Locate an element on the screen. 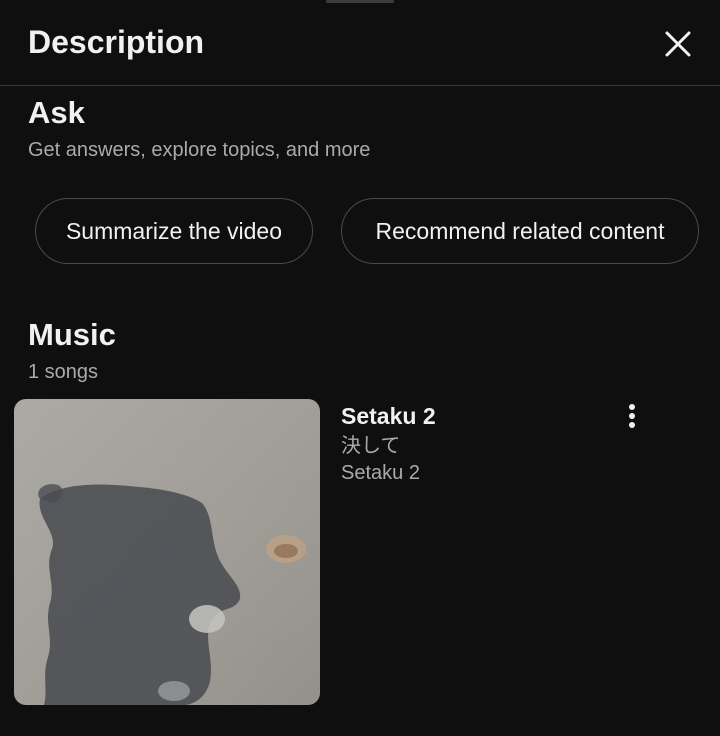 This screenshot has height=736, width=720. more-vertical-icon is located at coordinates (632, 416).